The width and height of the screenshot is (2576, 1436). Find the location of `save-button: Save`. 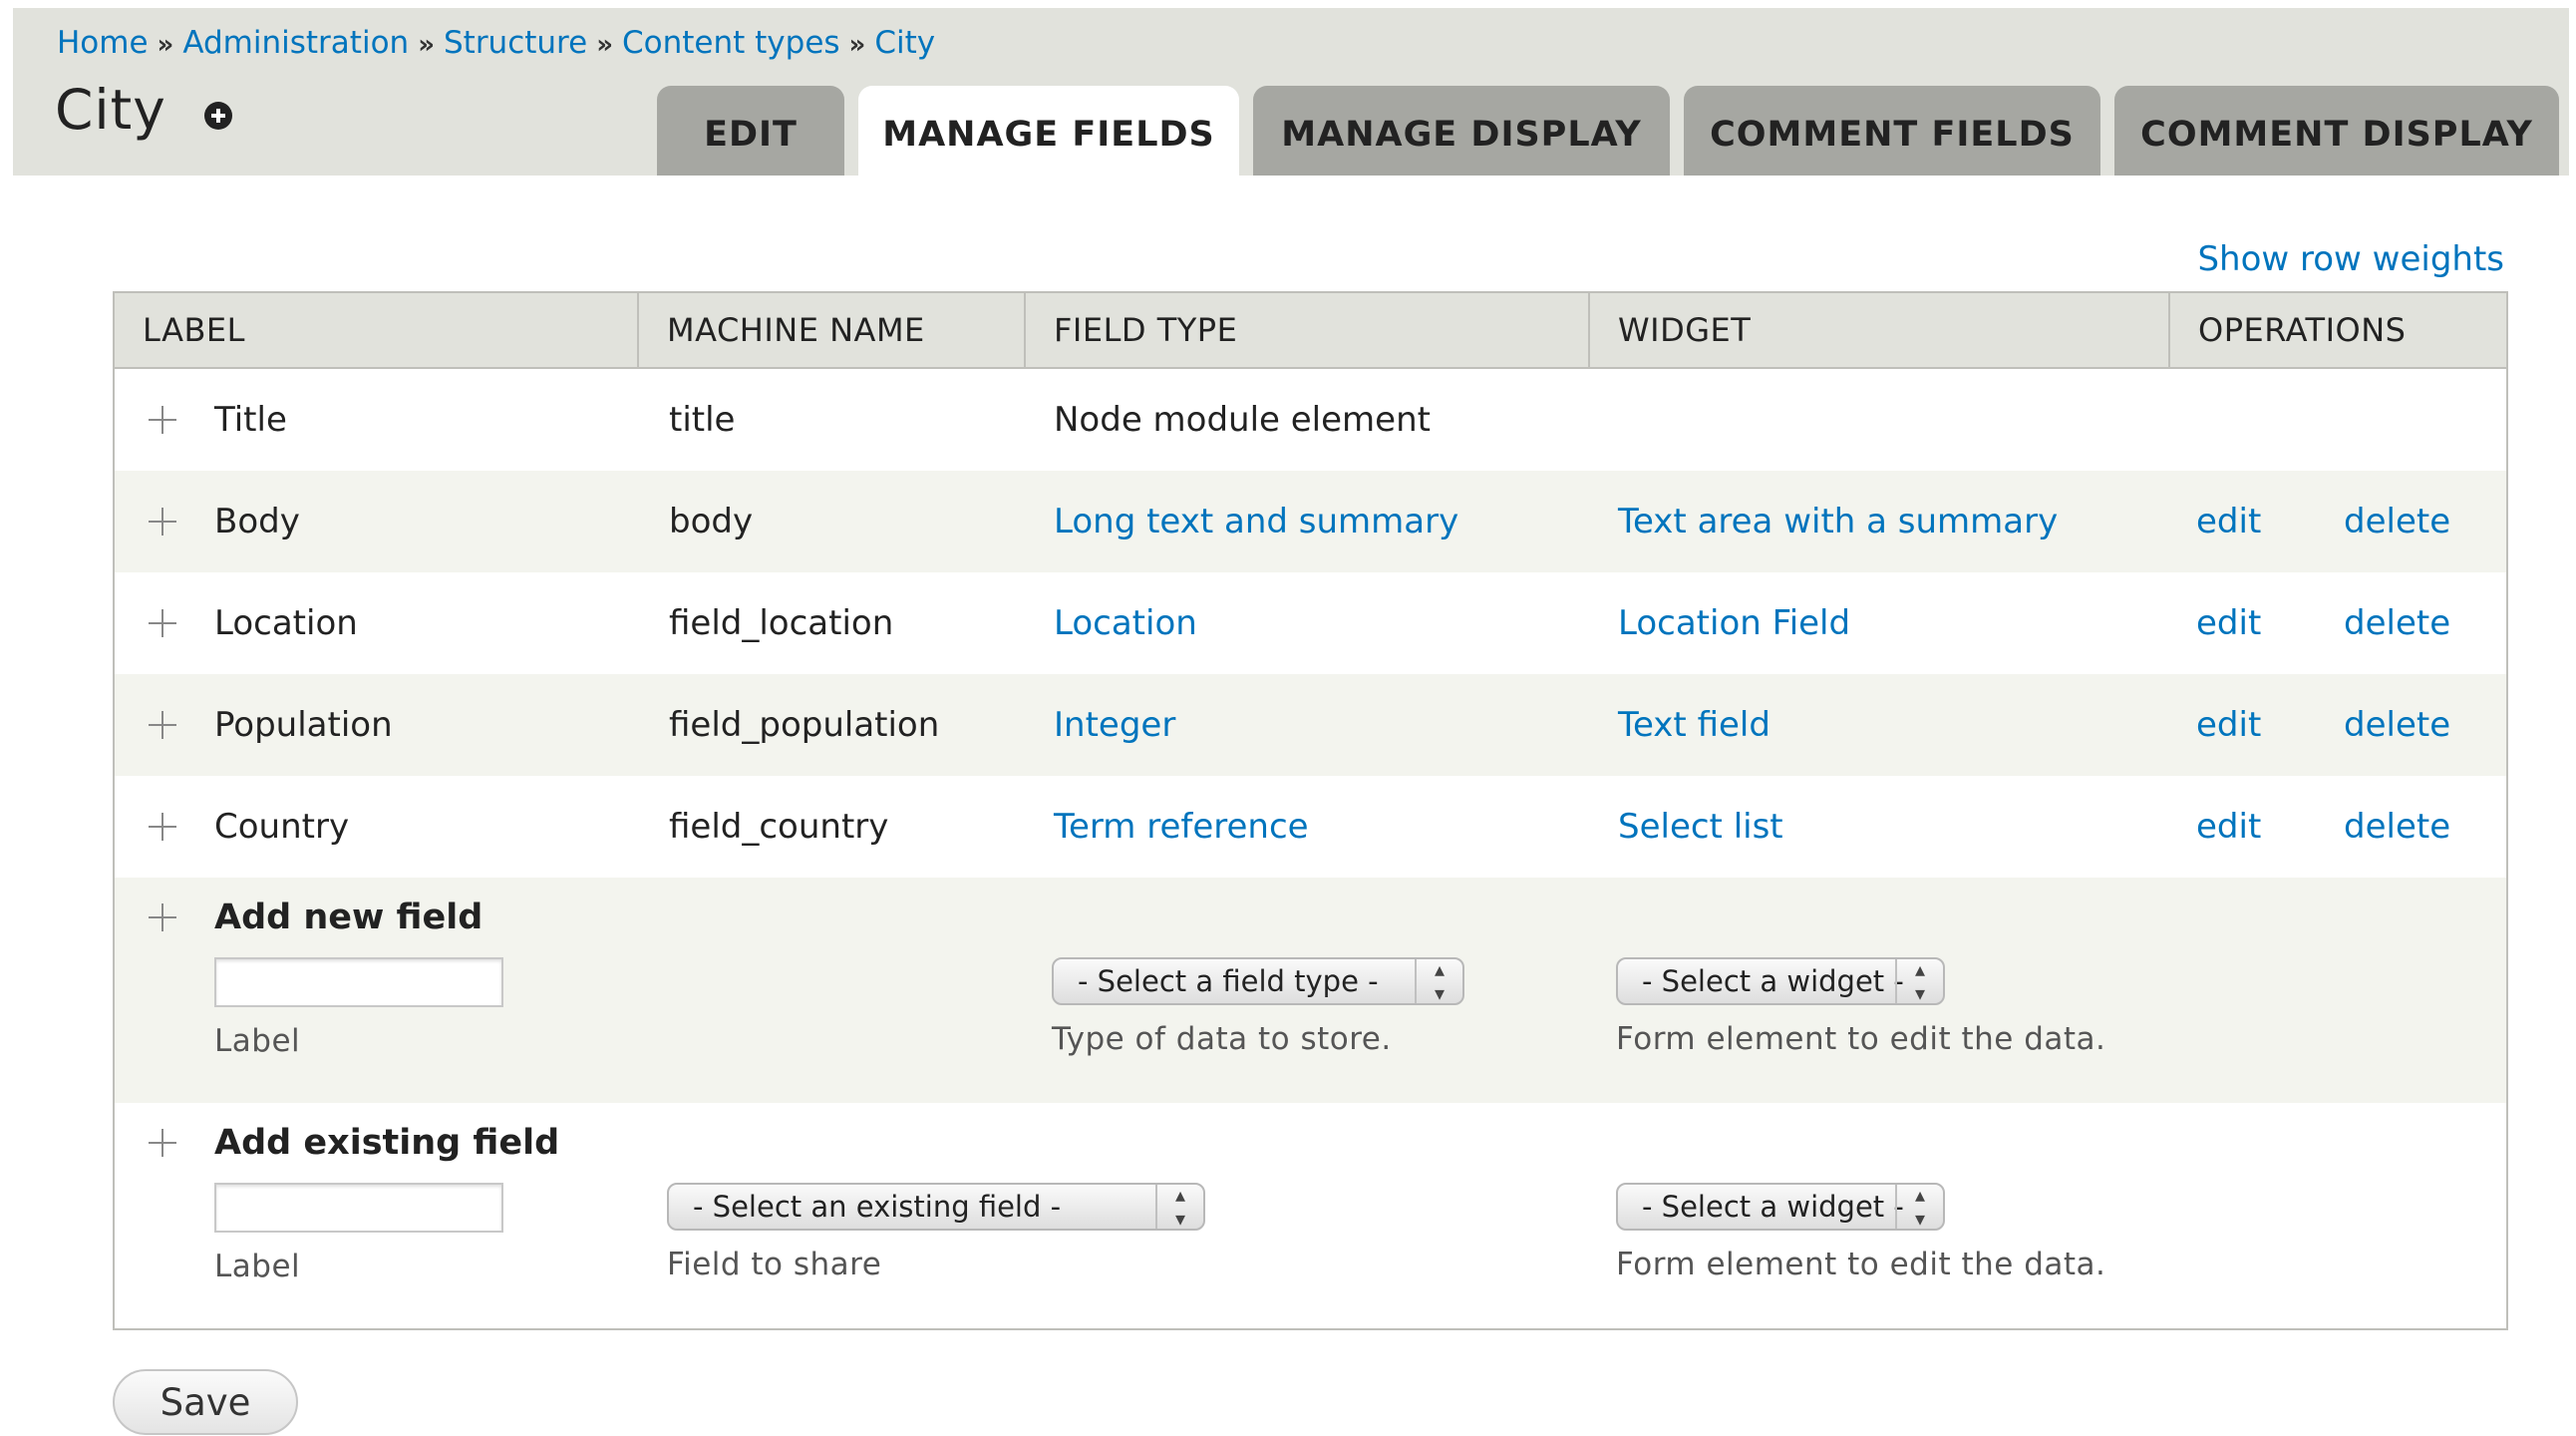

save-button: Save is located at coordinates (205, 1402).